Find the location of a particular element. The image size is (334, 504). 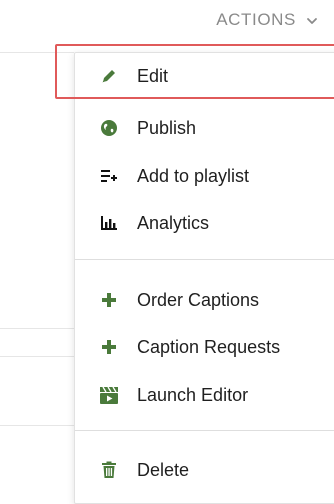

actions-label: ACTIONS is located at coordinates (256, 19).